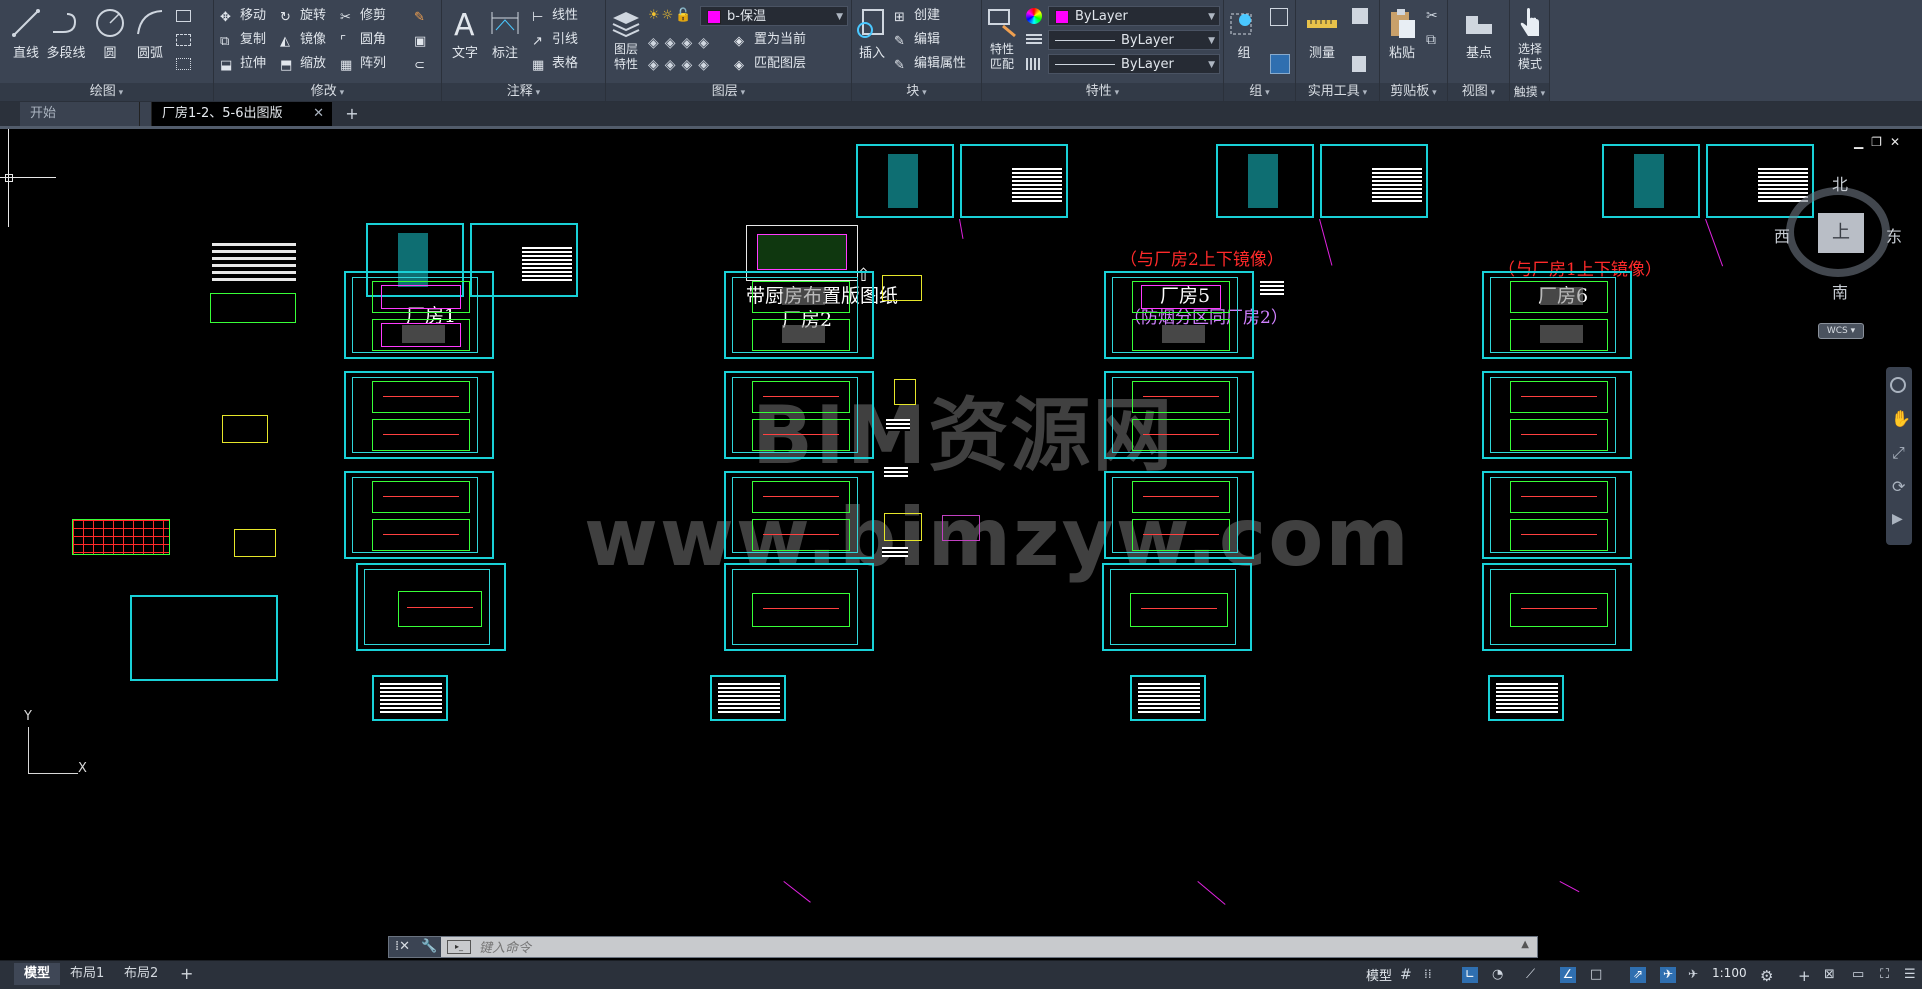 The height and width of the screenshot is (989, 1922). Describe the element at coordinates (1912, 975) in the screenshot. I see `customize-menu-icon: ☰` at that location.